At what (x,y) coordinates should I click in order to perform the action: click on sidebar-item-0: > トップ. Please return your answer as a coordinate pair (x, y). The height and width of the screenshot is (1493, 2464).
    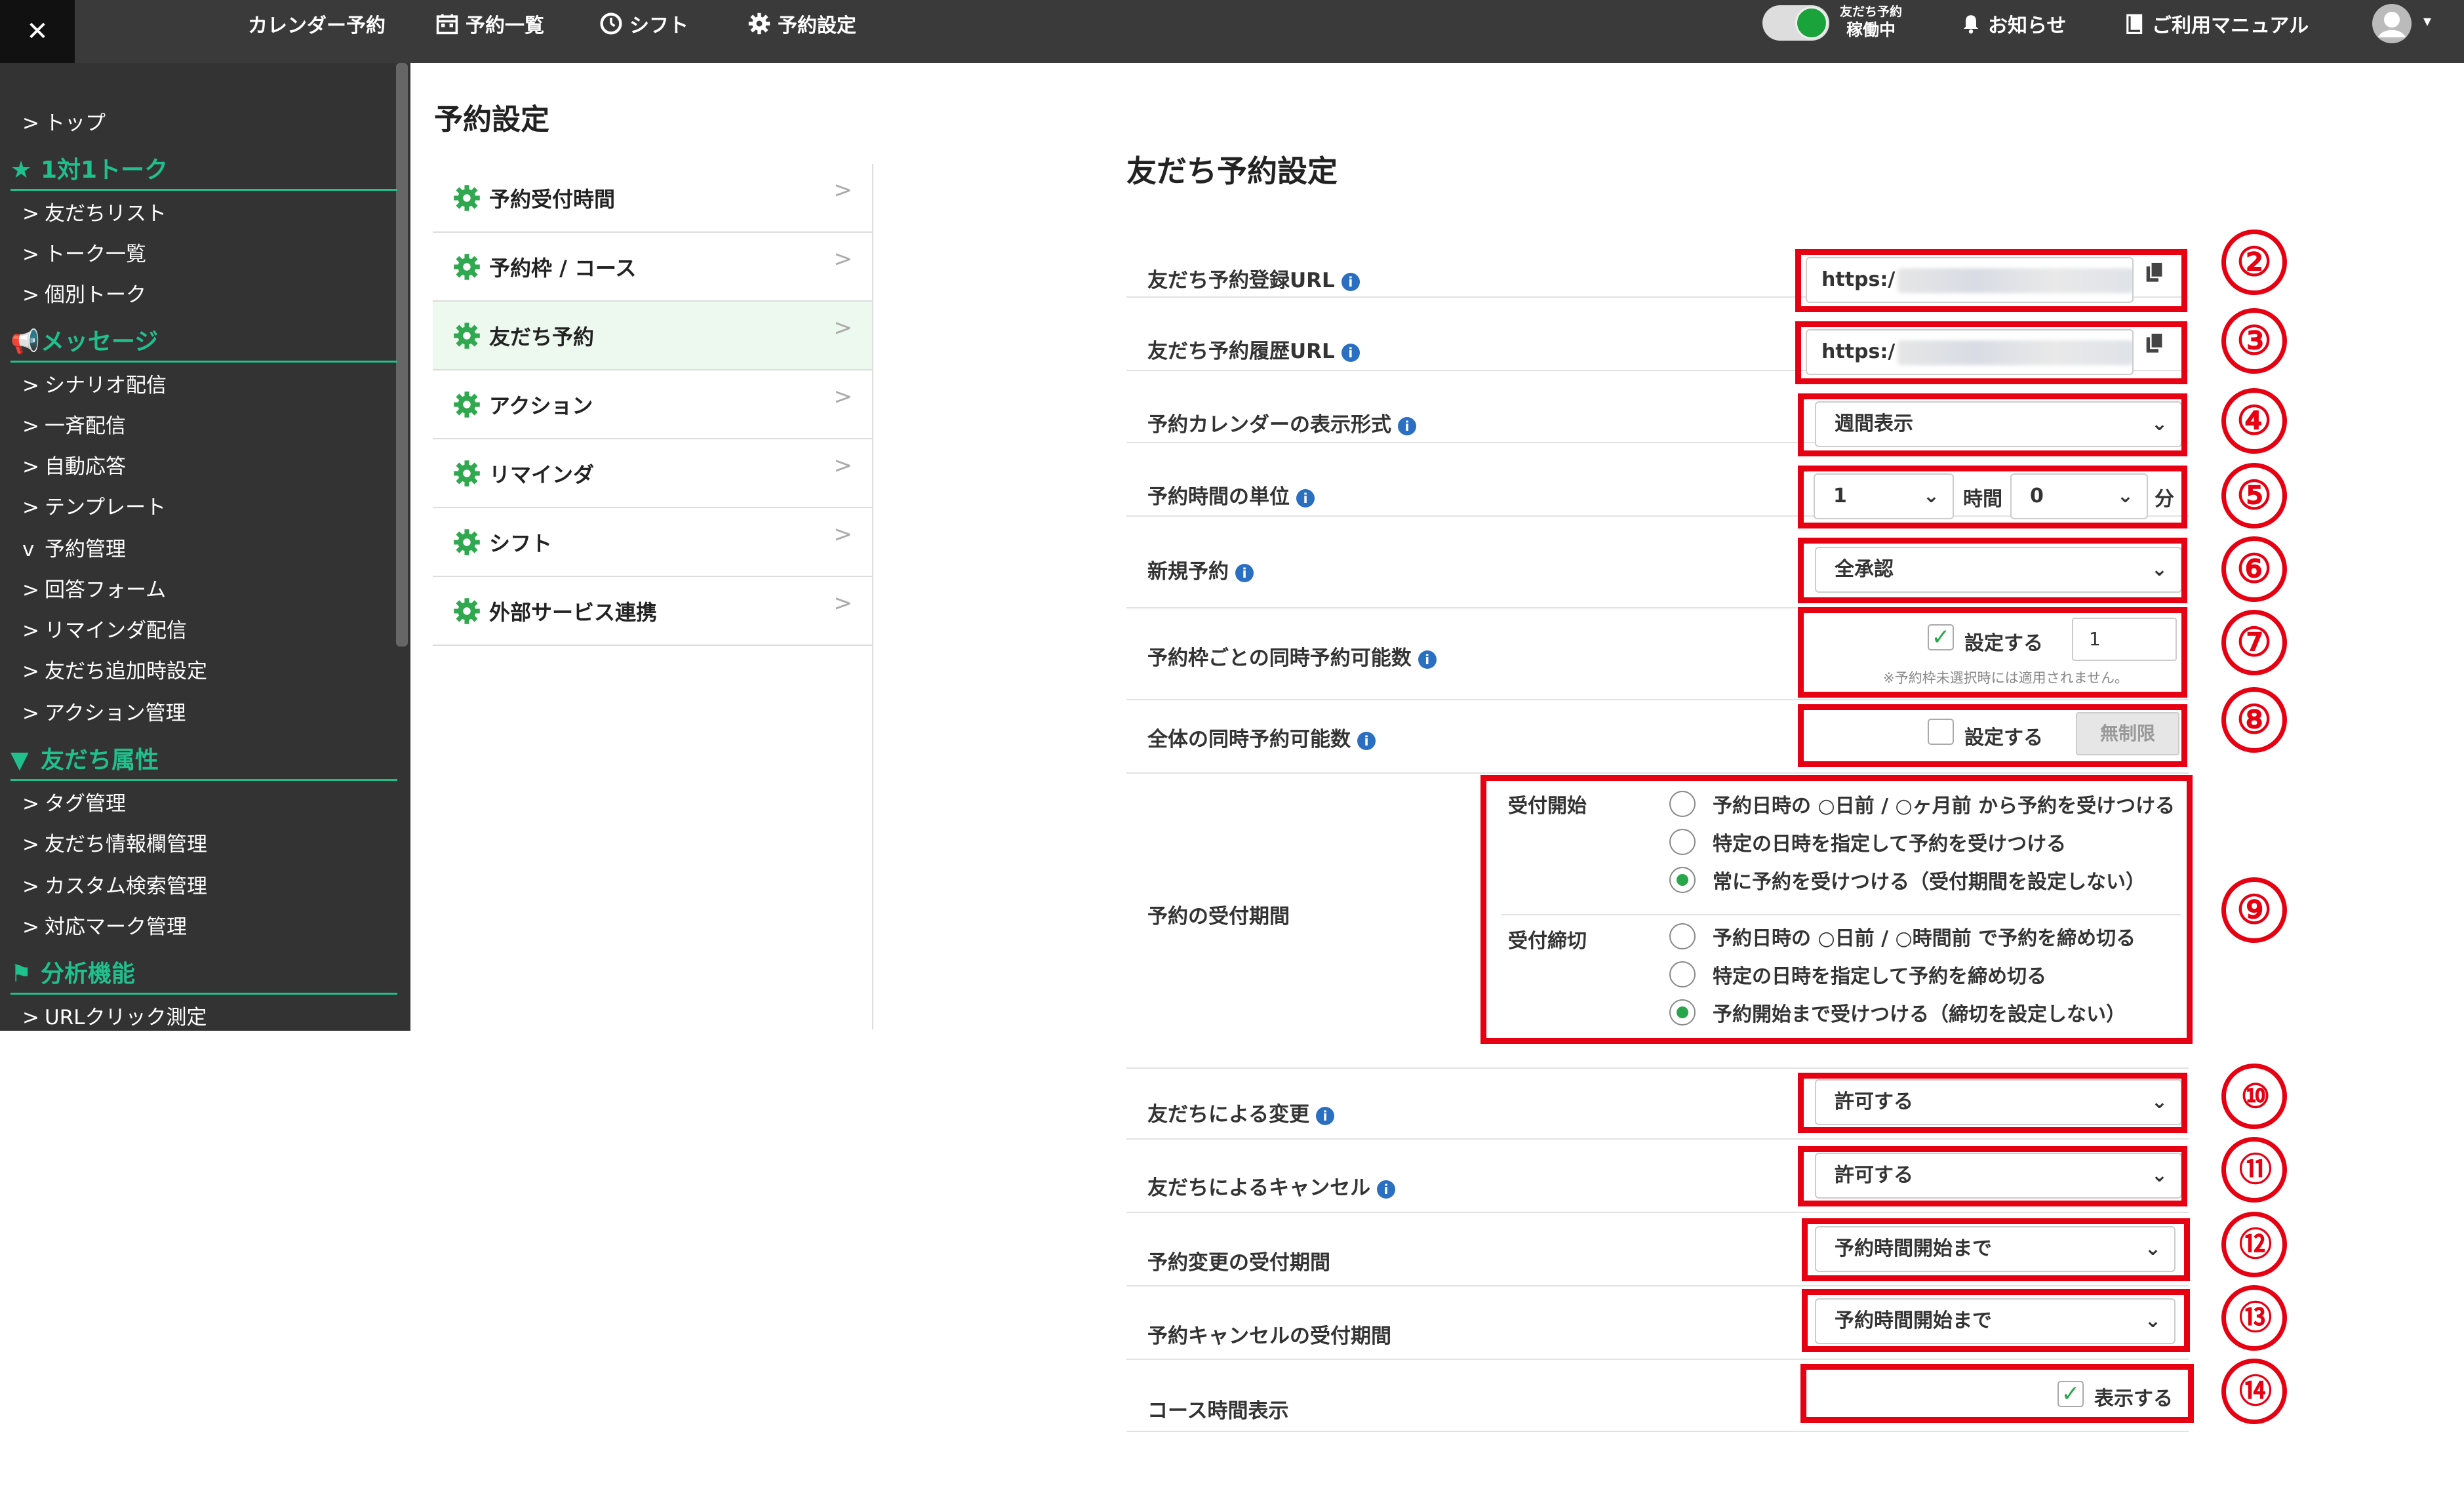
    Looking at the image, I should click on (64, 121).